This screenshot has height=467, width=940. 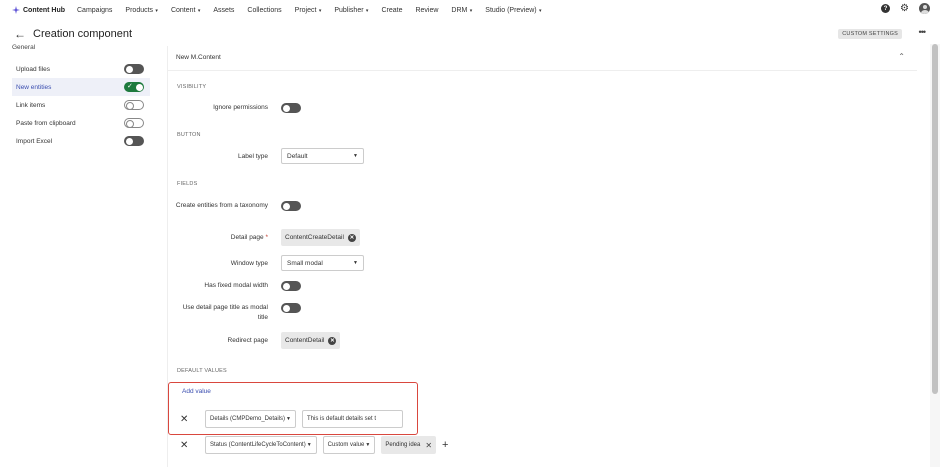 What do you see at coordinates (513, 10) in the screenshot?
I see `nav-item: Studio (Preview) ▾` at bounding box center [513, 10].